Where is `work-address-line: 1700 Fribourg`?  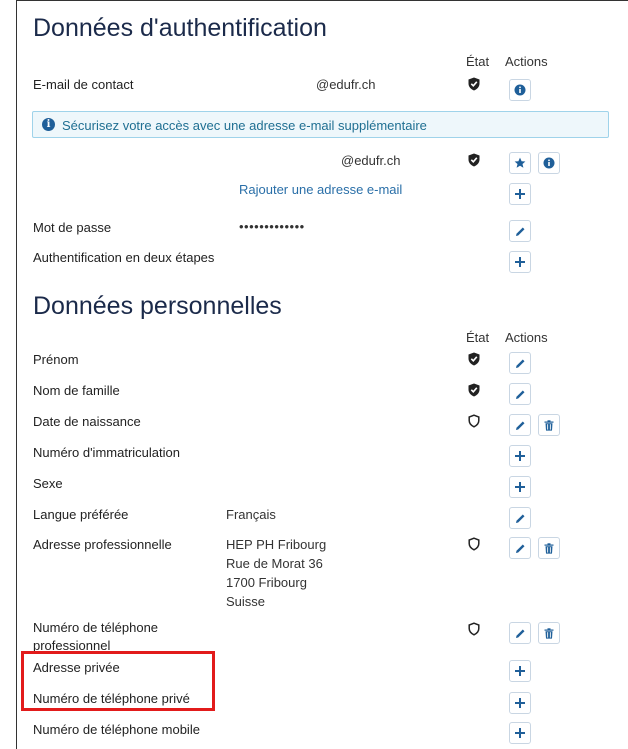
work-address-line: 1700 Fribourg is located at coordinates (266, 582).